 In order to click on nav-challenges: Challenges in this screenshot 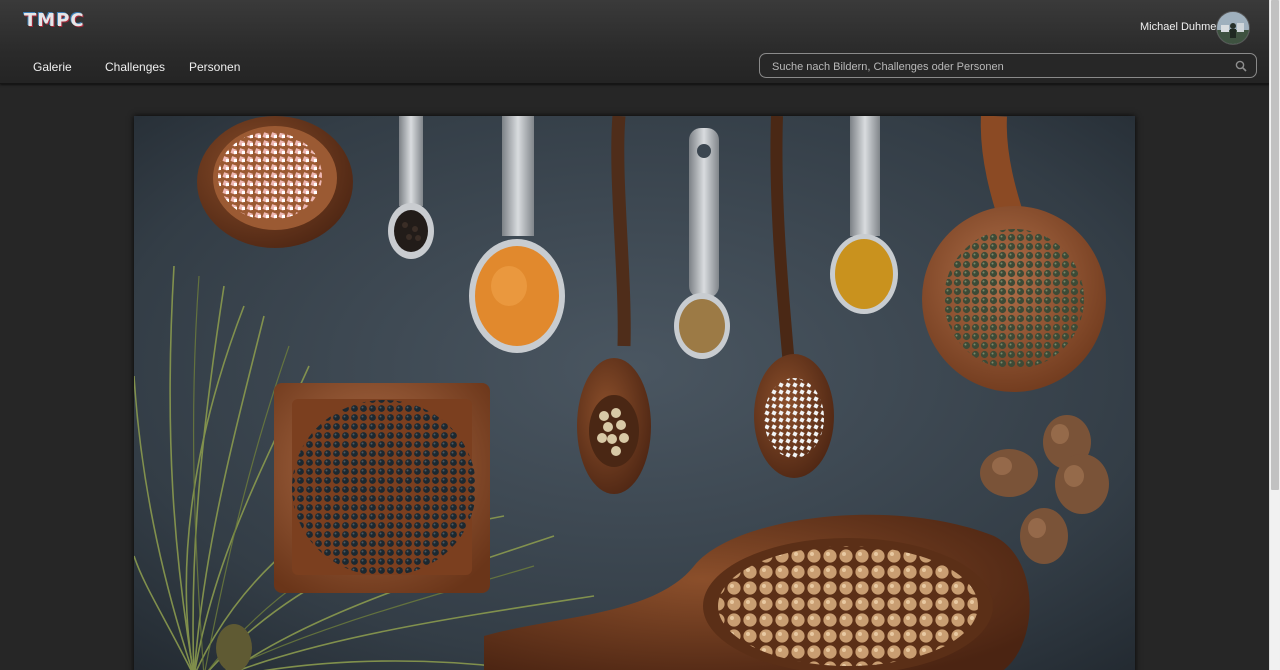, I will do `click(135, 67)`.